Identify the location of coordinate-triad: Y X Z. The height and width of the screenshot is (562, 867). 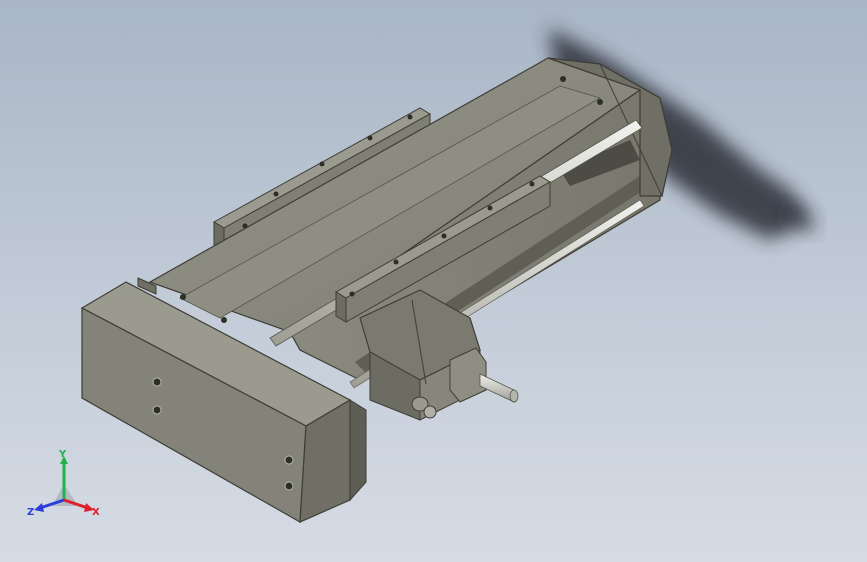
(66, 486).